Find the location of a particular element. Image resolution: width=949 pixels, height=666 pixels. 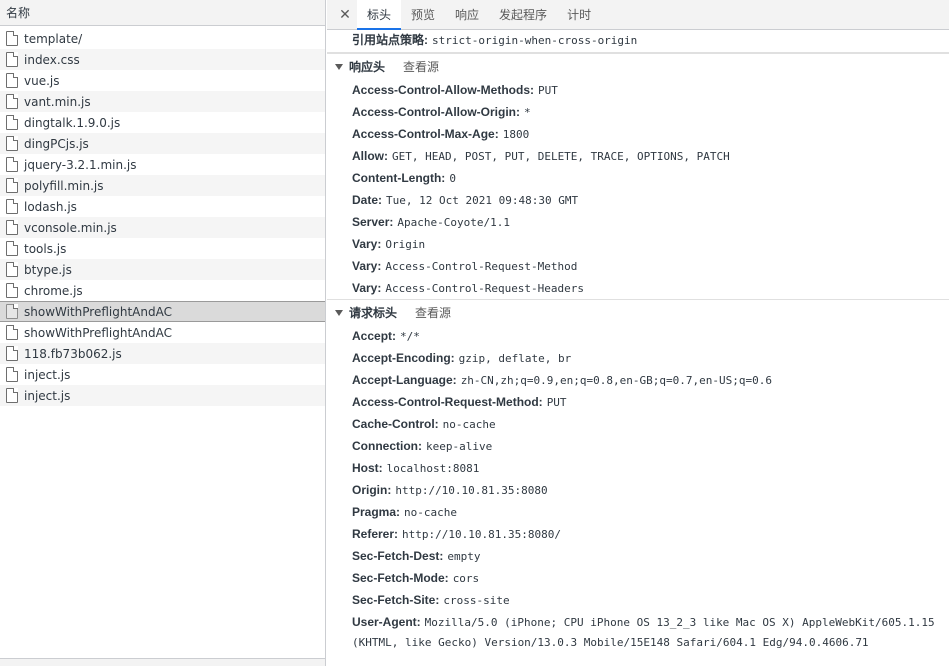

file-row: chrome.js is located at coordinates (162, 290).